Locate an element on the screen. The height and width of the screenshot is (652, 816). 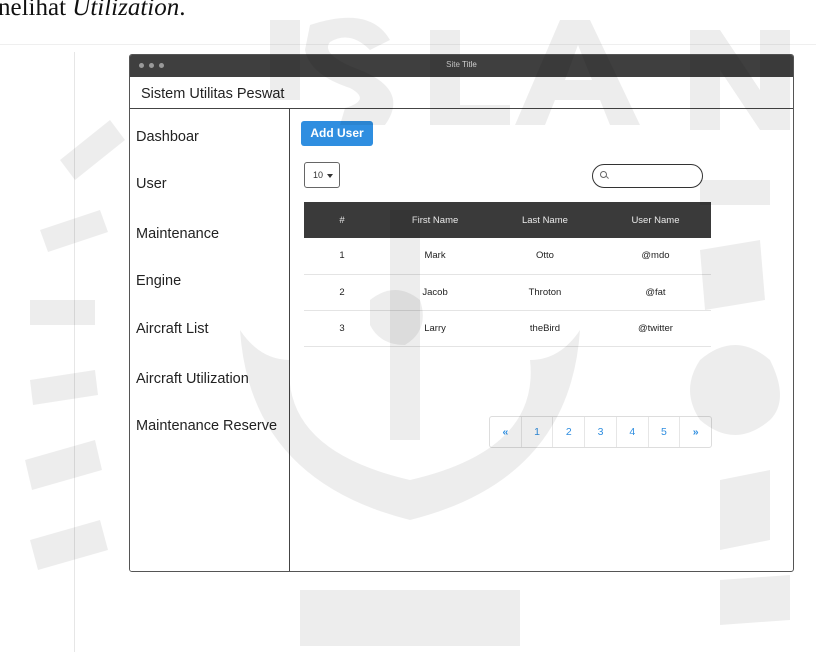
page-size-select: 10 is located at coordinates (322, 175).